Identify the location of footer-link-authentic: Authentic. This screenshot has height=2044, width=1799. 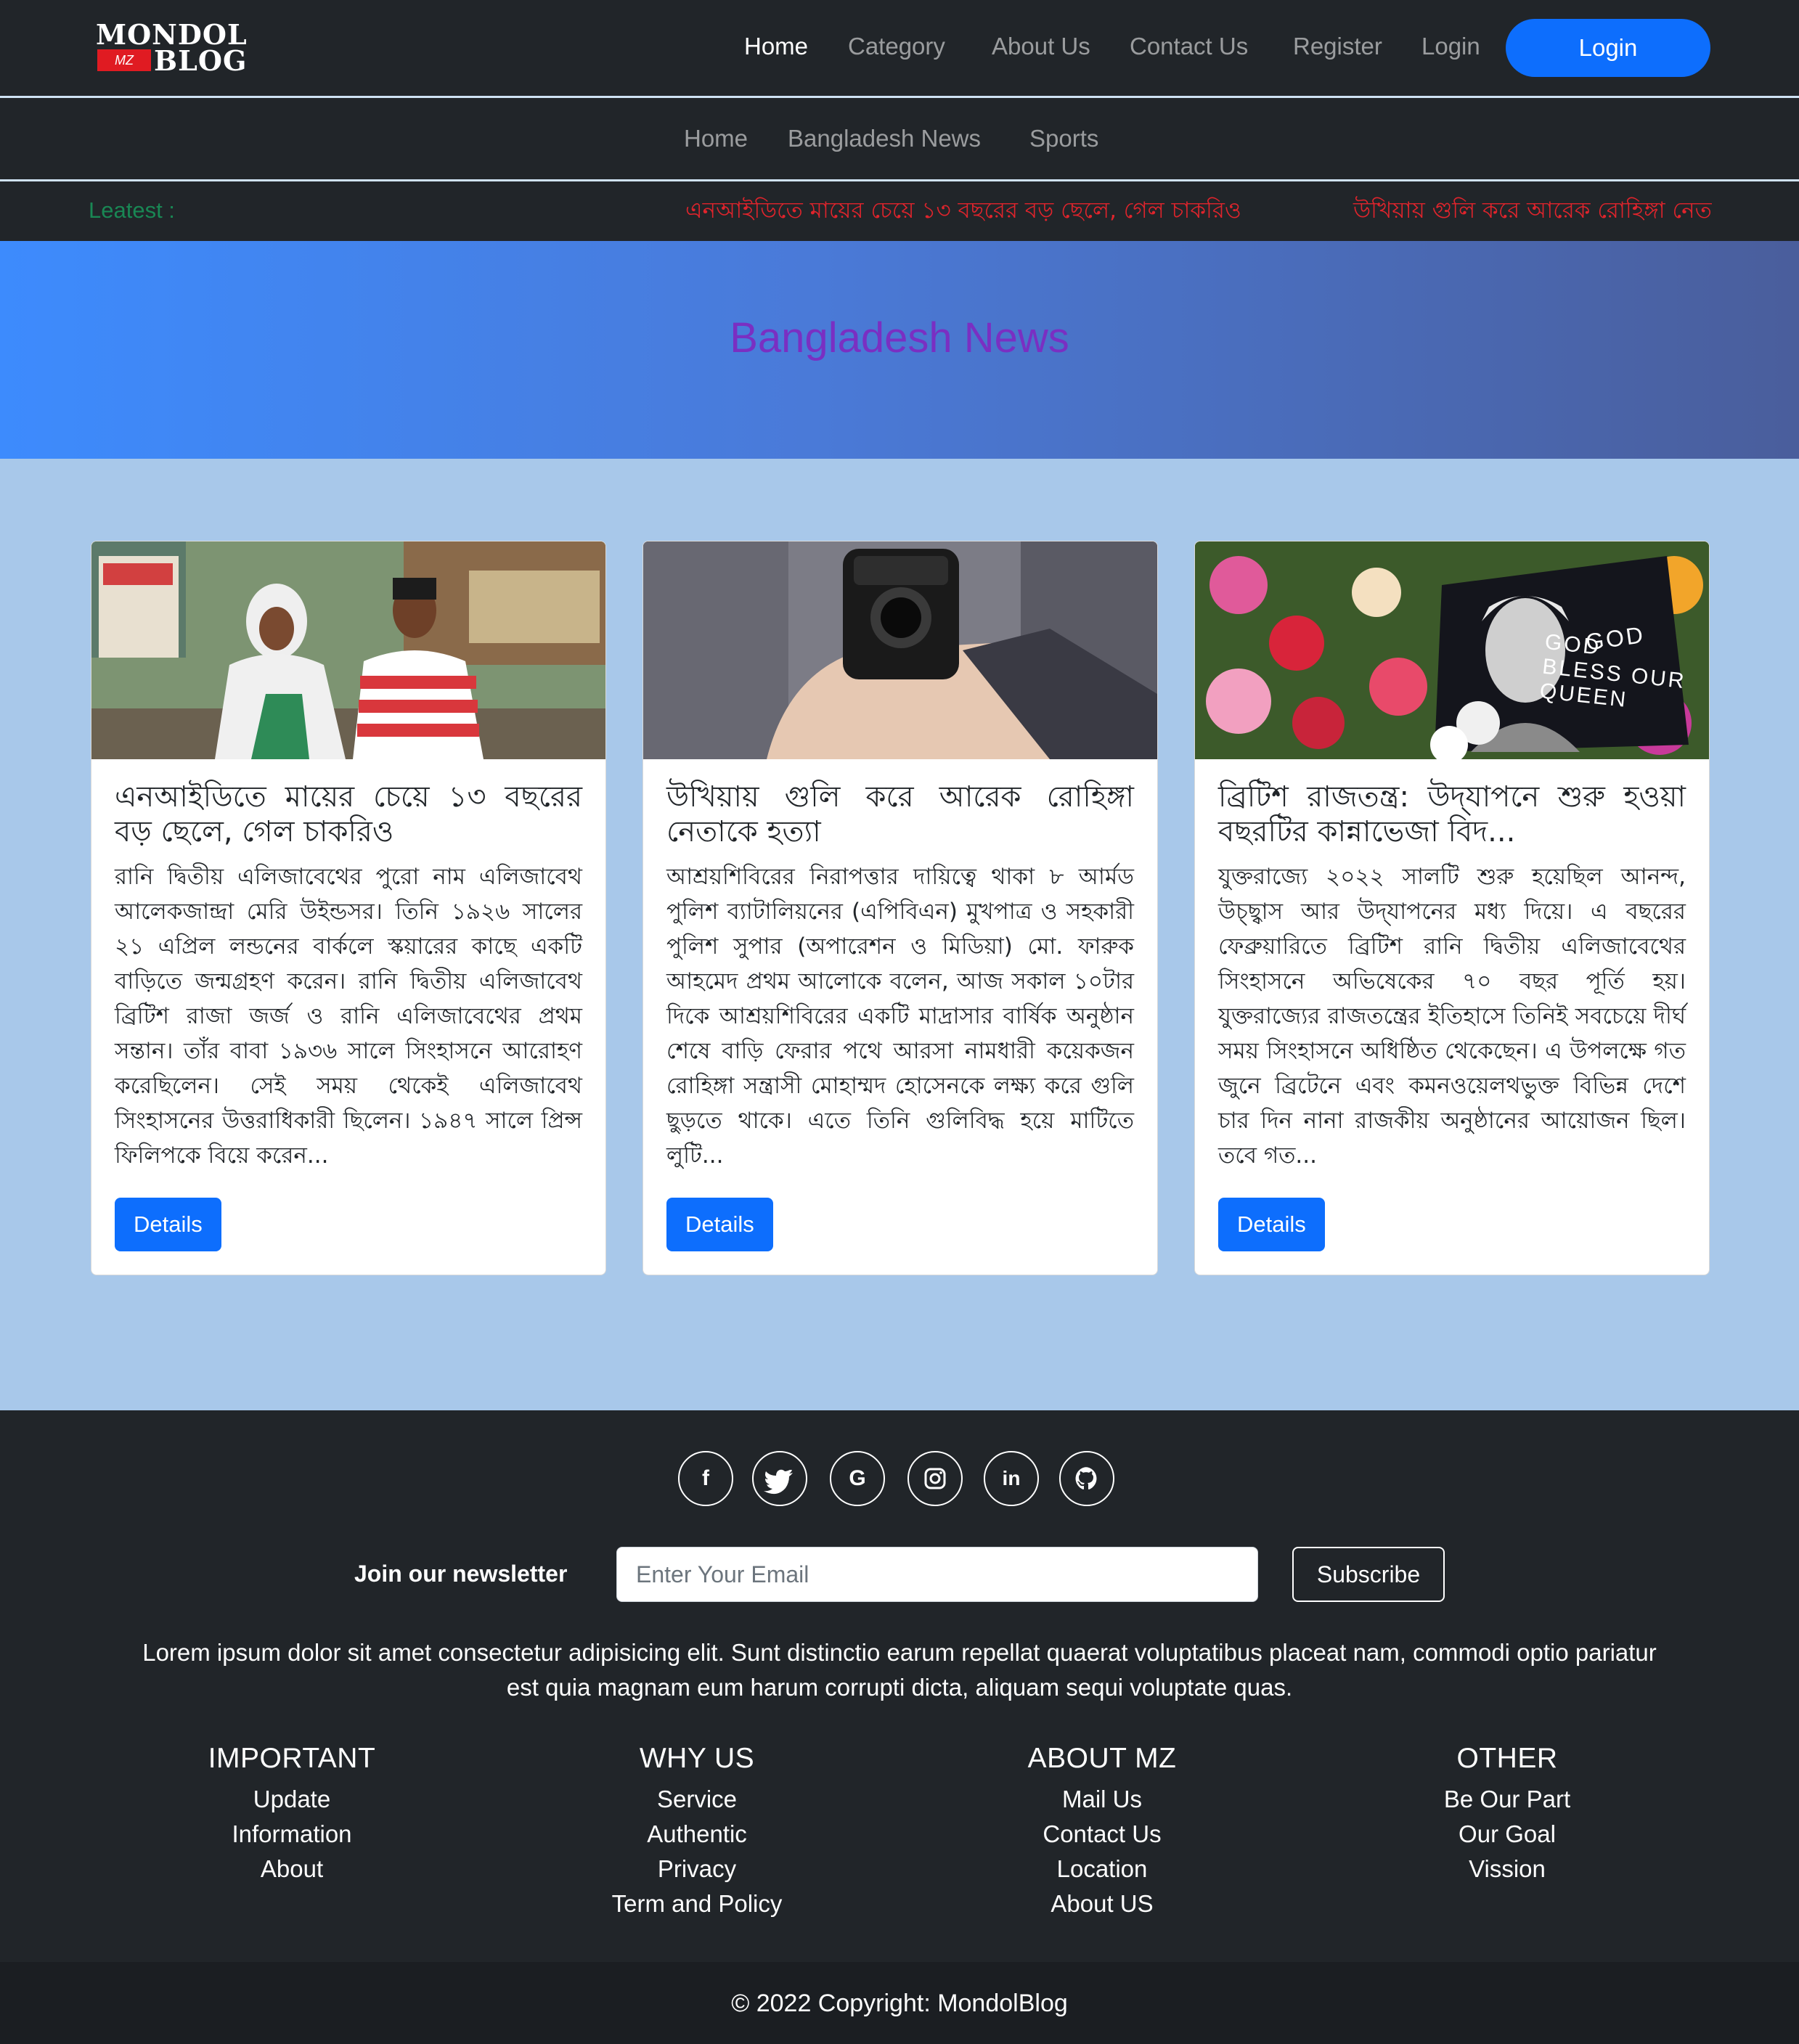
(697, 1834).